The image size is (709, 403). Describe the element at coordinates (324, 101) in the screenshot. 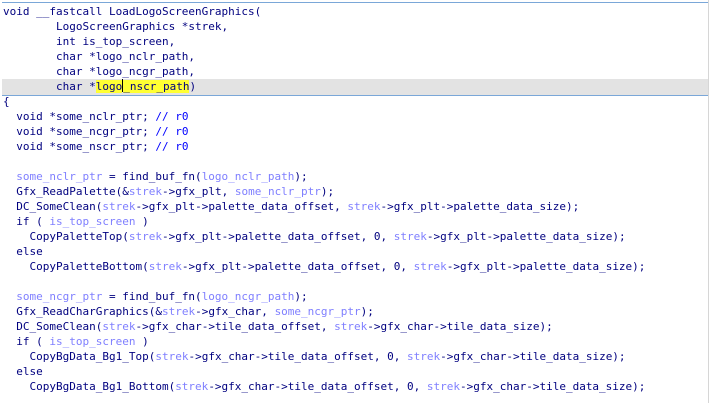

I see `code-line: {` at that location.